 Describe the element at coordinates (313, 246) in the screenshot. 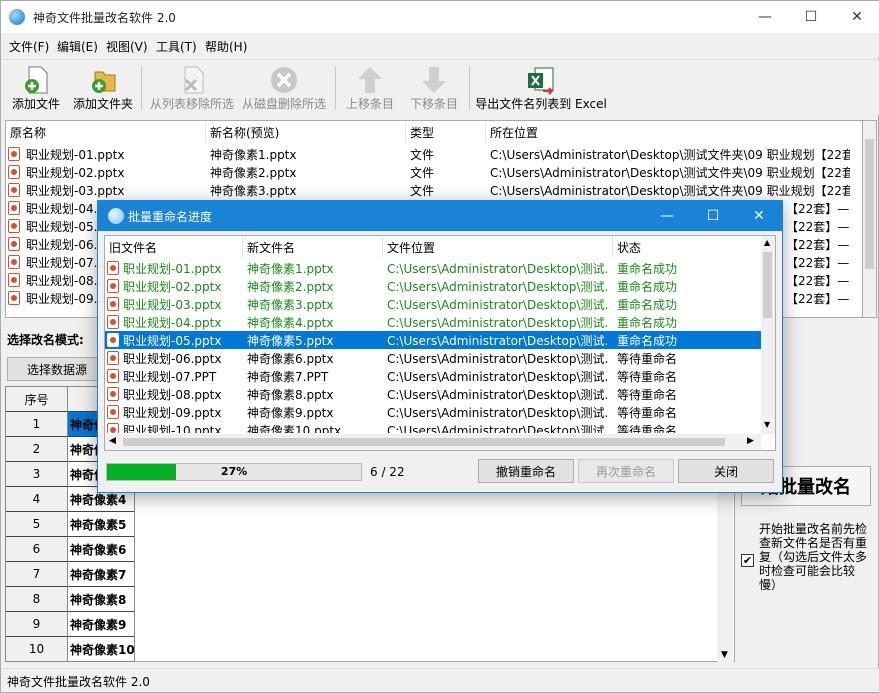

I see `column-header-new-name: 新文件名` at that location.